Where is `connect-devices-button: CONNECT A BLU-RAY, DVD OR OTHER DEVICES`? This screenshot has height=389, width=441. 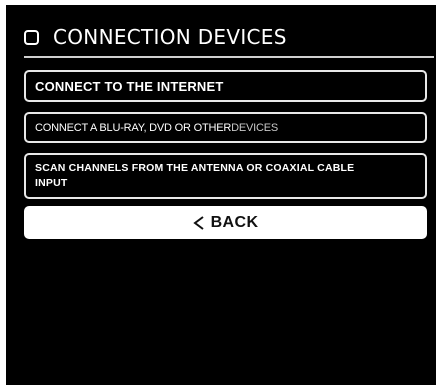 connect-devices-button: CONNECT A BLU-RAY, DVD OR OTHER DEVICES is located at coordinates (225, 127).